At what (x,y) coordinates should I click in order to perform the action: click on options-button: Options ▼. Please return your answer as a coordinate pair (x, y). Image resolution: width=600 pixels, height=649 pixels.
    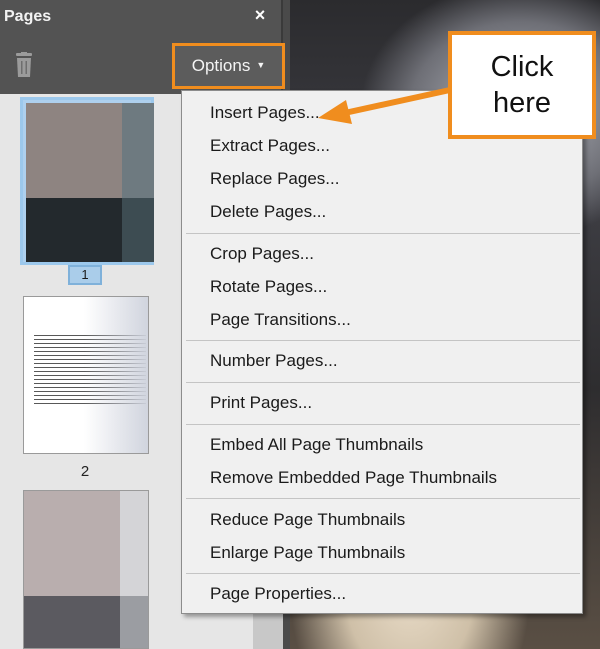
    Looking at the image, I should click on (228, 66).